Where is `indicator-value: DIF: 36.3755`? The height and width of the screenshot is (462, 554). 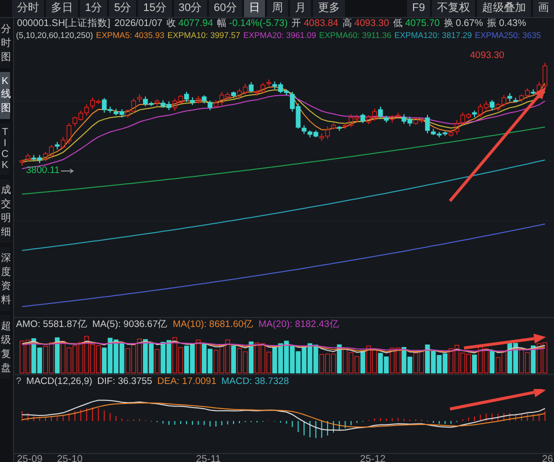 indicator-value: DIF: 36.3755 is located at coordinates (124, 382).